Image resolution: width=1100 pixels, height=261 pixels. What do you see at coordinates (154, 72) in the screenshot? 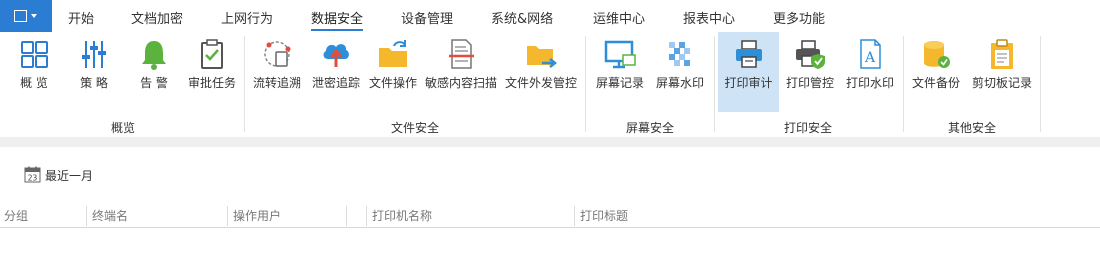
I see `alert-button: 告 警` at bounding box center [154, 72].